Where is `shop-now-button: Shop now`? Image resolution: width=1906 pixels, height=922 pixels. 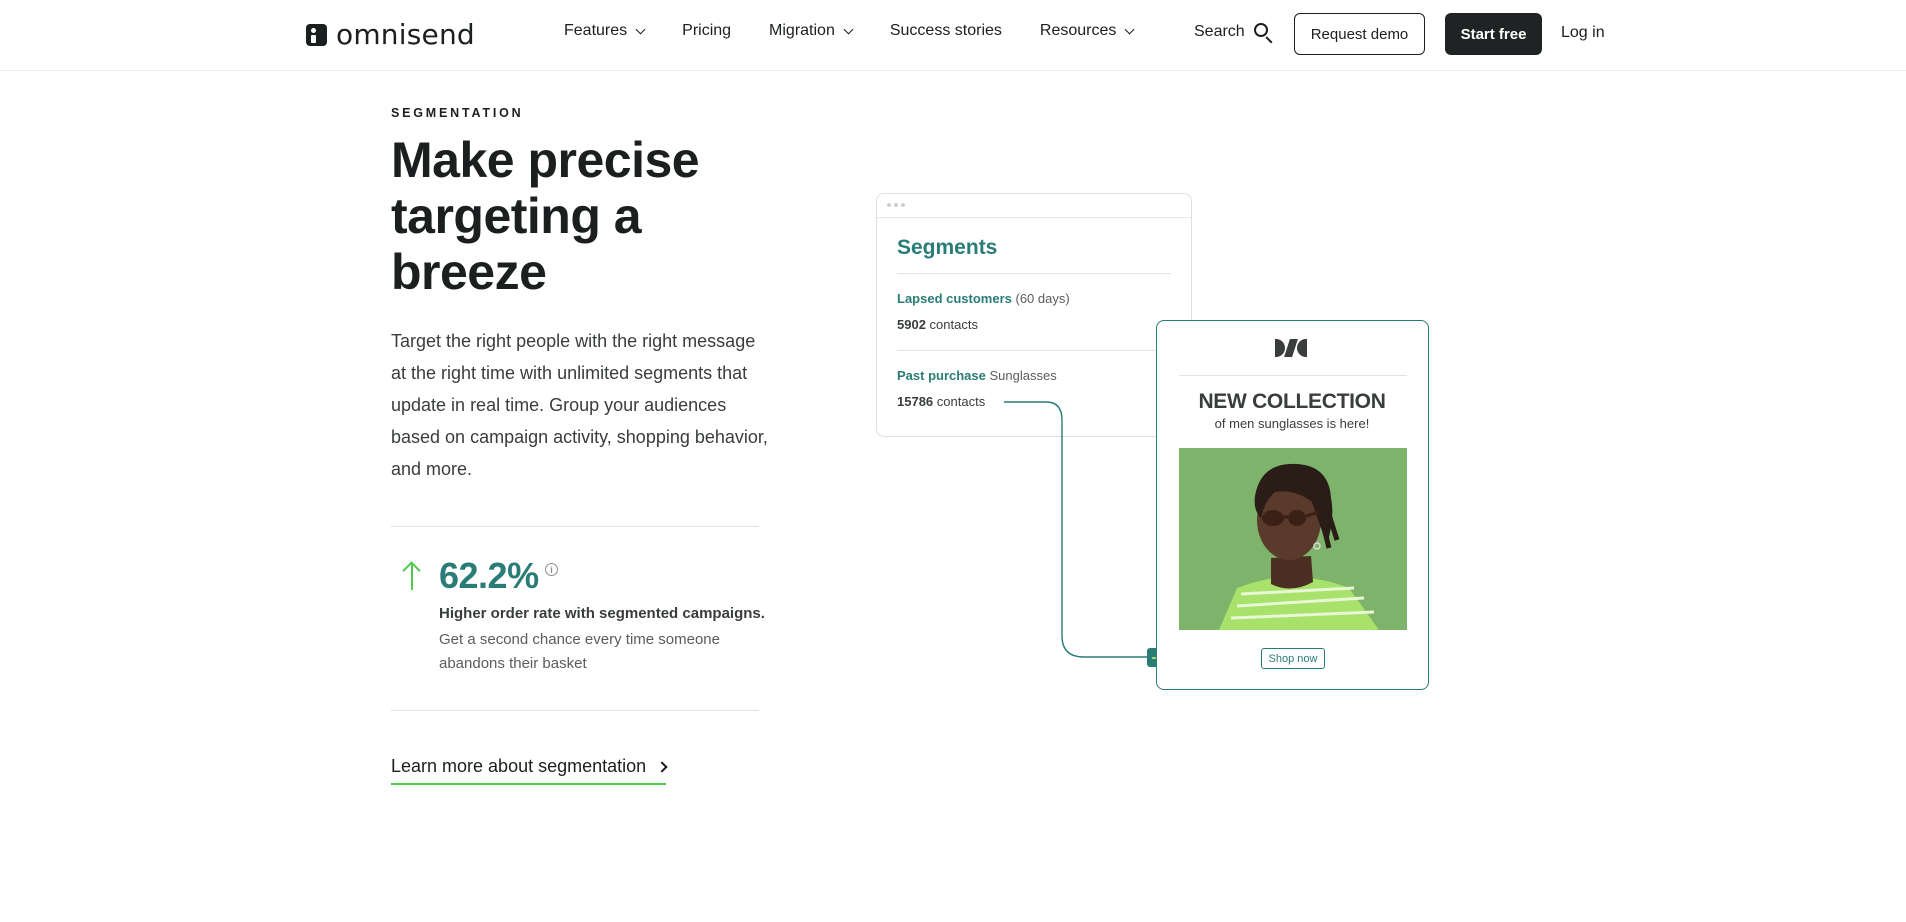
shop-now-button: Shop now is located at coordinates (1293, 658).